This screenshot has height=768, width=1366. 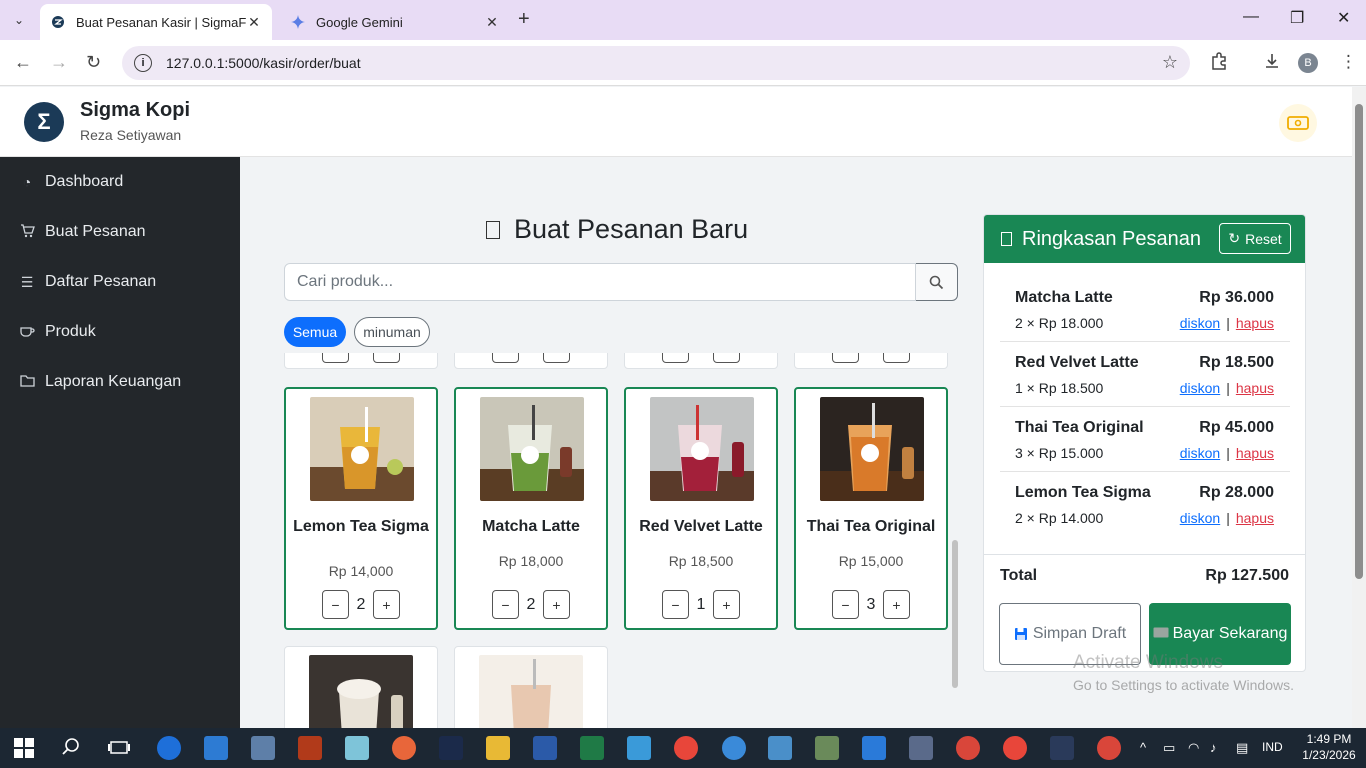 What do you see at coordinates (1272, 747) in the screenshot?
I see `language-indicator: IND` at bounding box center [1272, 747].